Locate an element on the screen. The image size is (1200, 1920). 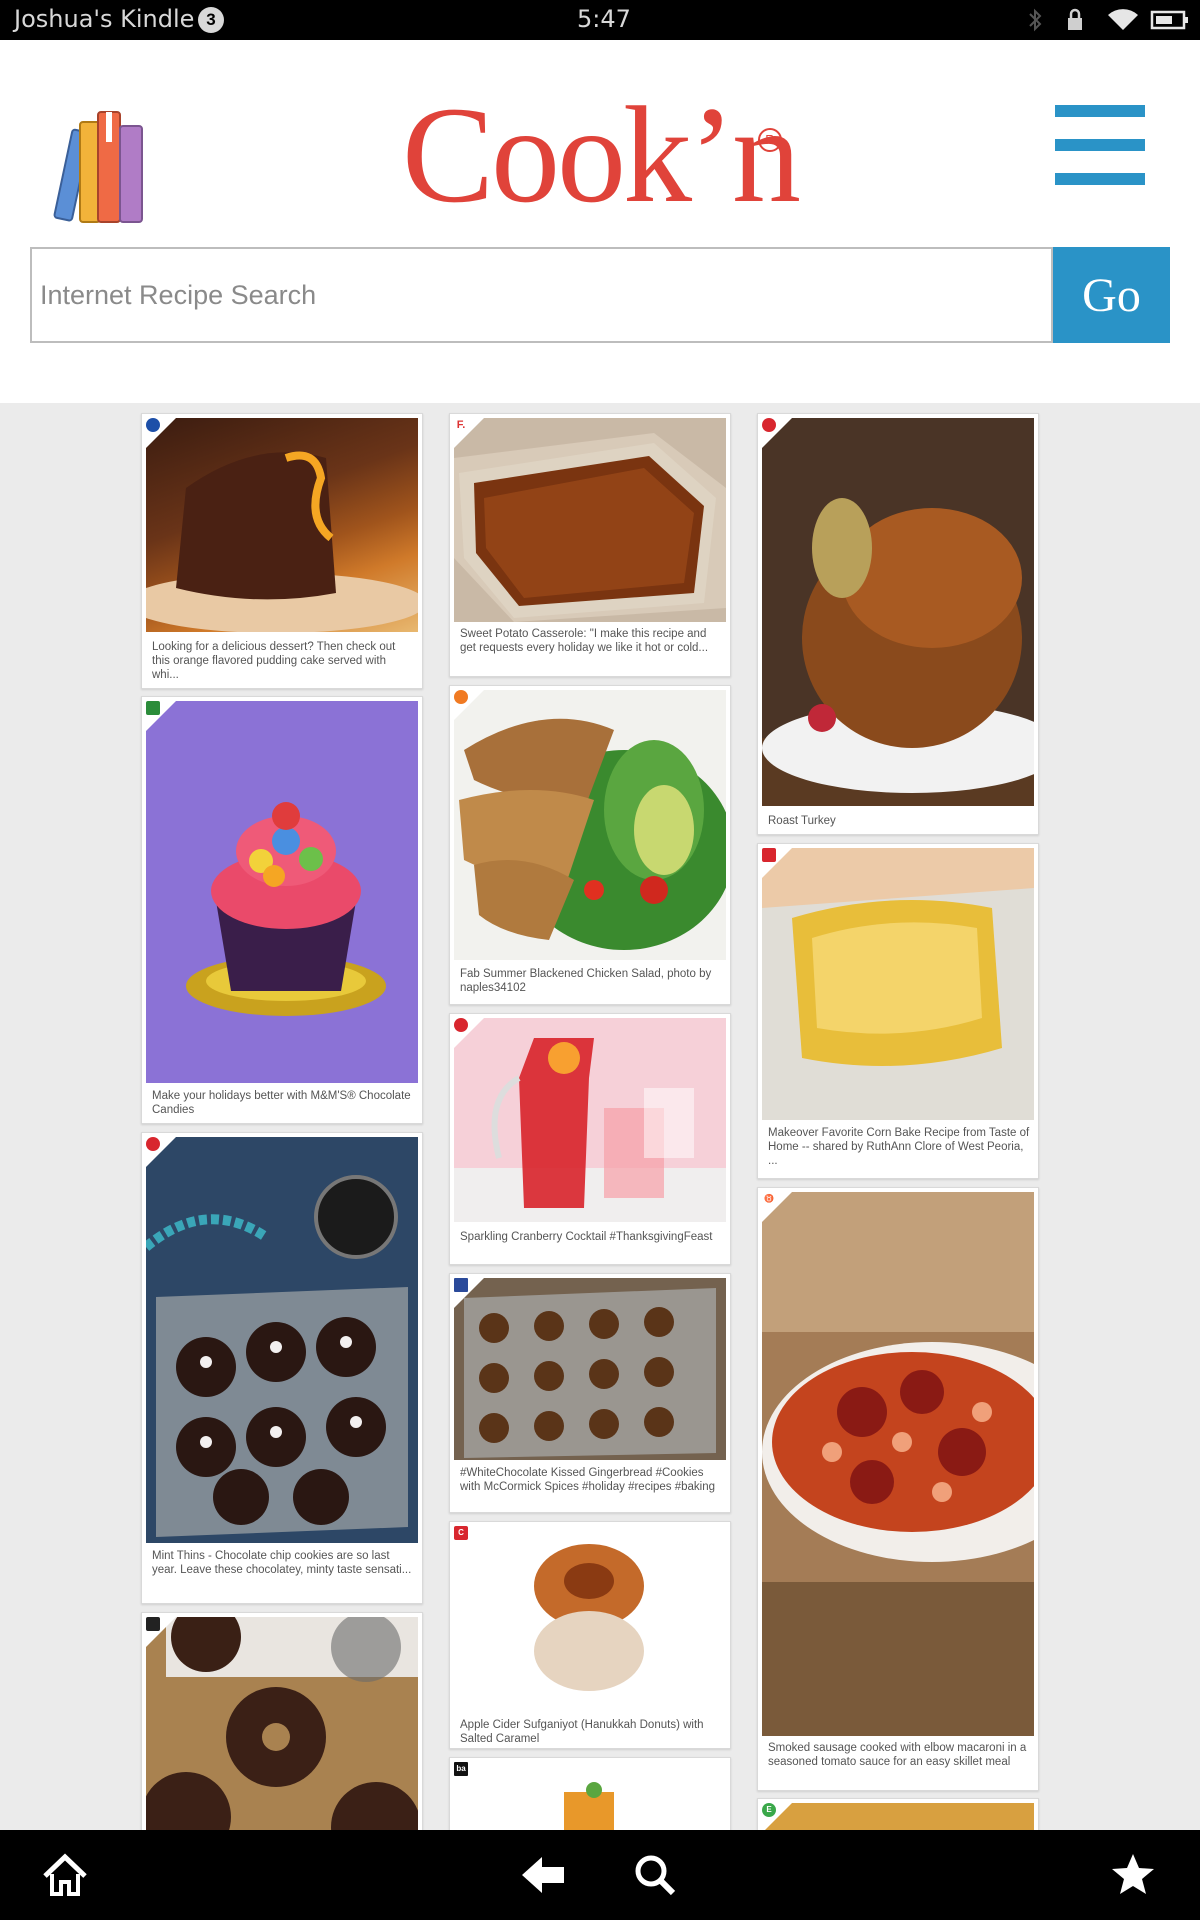
roast-turkey-photo is located at coordinates (898, 612).